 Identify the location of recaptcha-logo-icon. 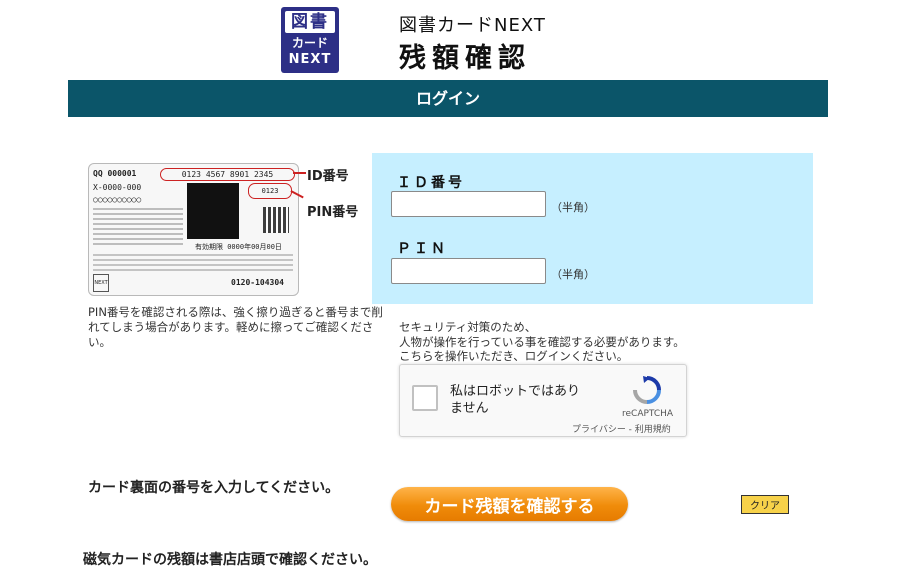
(647, 390).